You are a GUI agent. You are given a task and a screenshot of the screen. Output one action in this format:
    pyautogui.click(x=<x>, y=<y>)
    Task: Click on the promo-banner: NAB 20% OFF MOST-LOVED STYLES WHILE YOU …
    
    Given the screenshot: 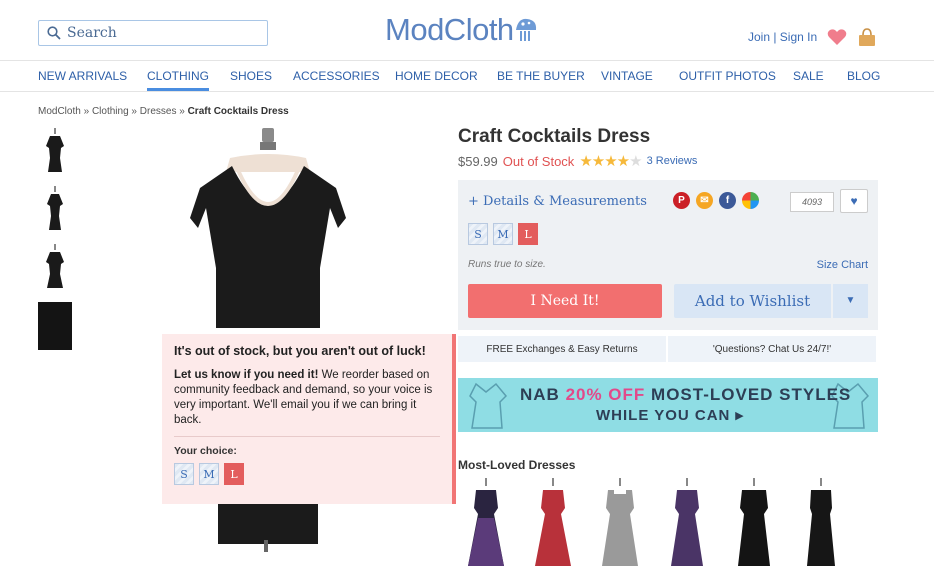 What is the action you would take?
    pyautogui.click(x=668, y=405)
    